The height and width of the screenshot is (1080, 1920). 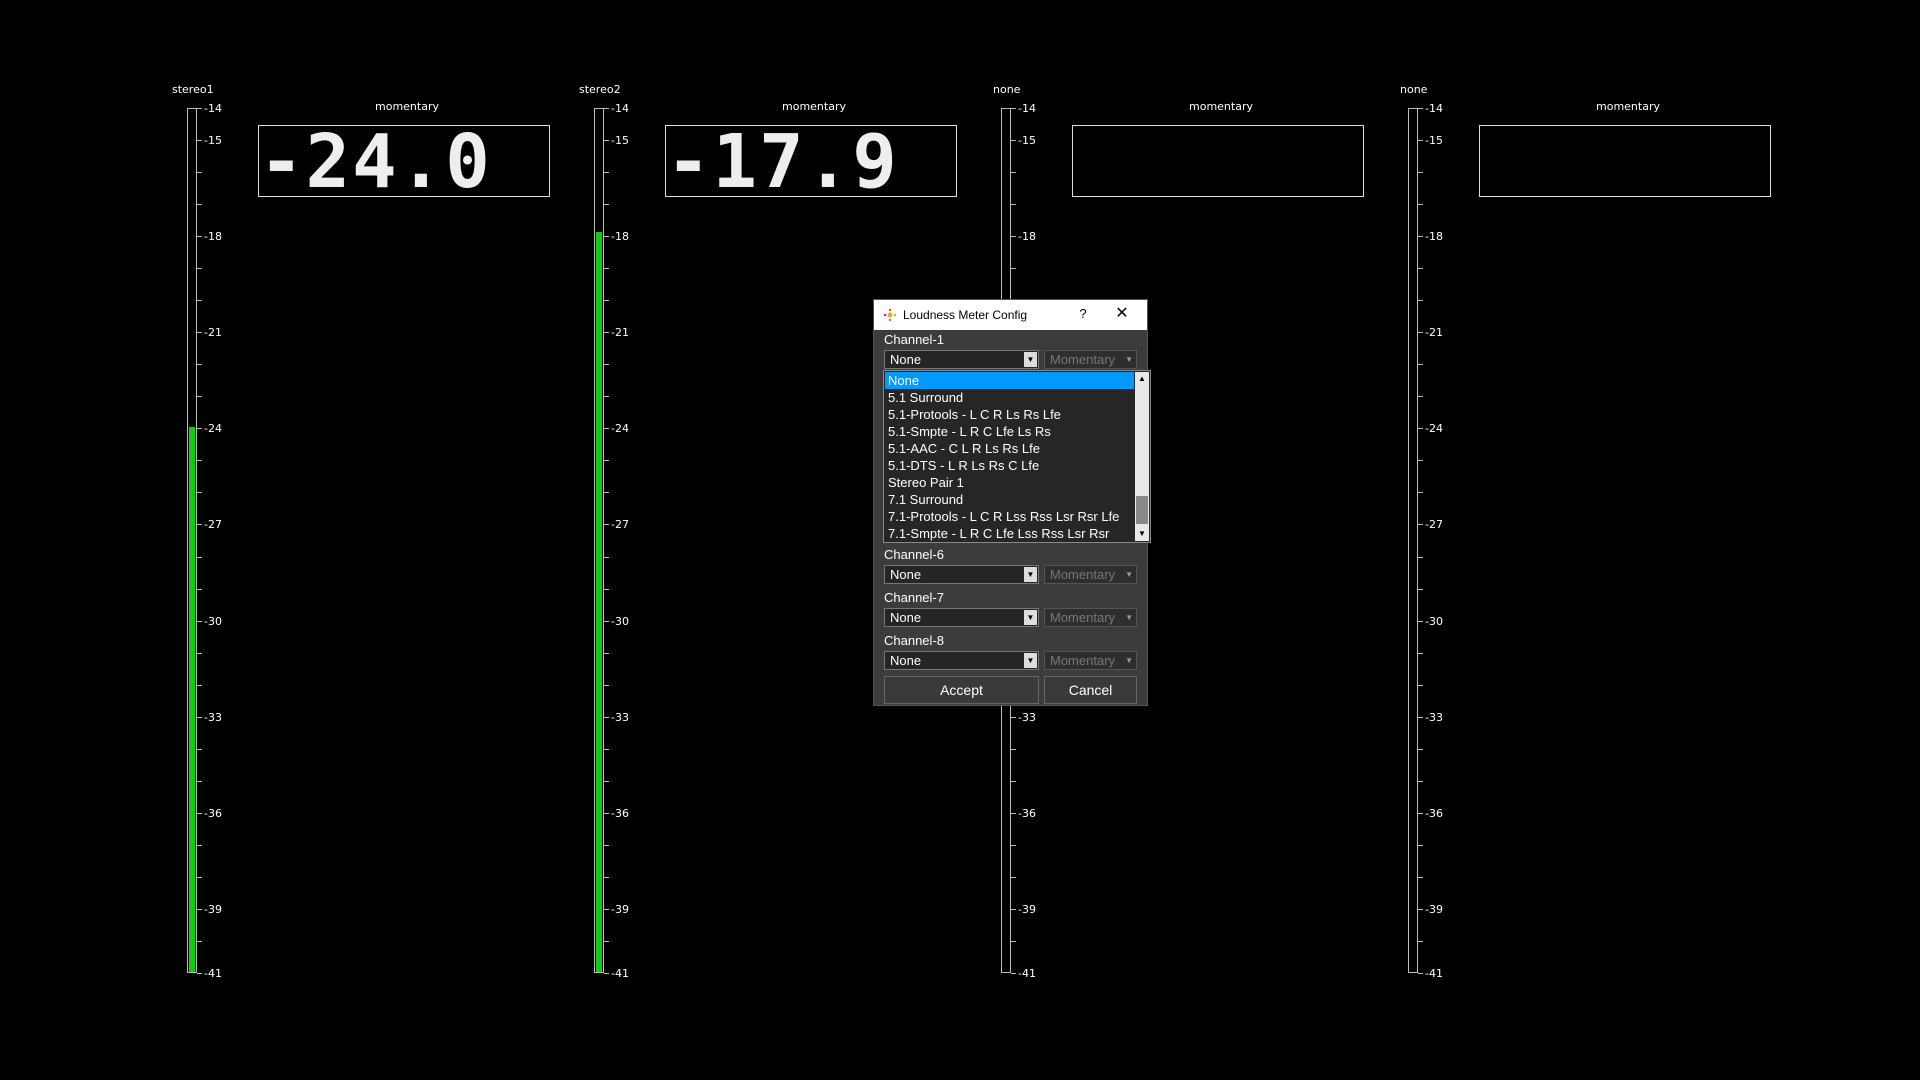 What do you see at coordinates (914, 640) in the screenshot?
I see `channel-8-label: Channel-8` at bounding box center [914, 640].